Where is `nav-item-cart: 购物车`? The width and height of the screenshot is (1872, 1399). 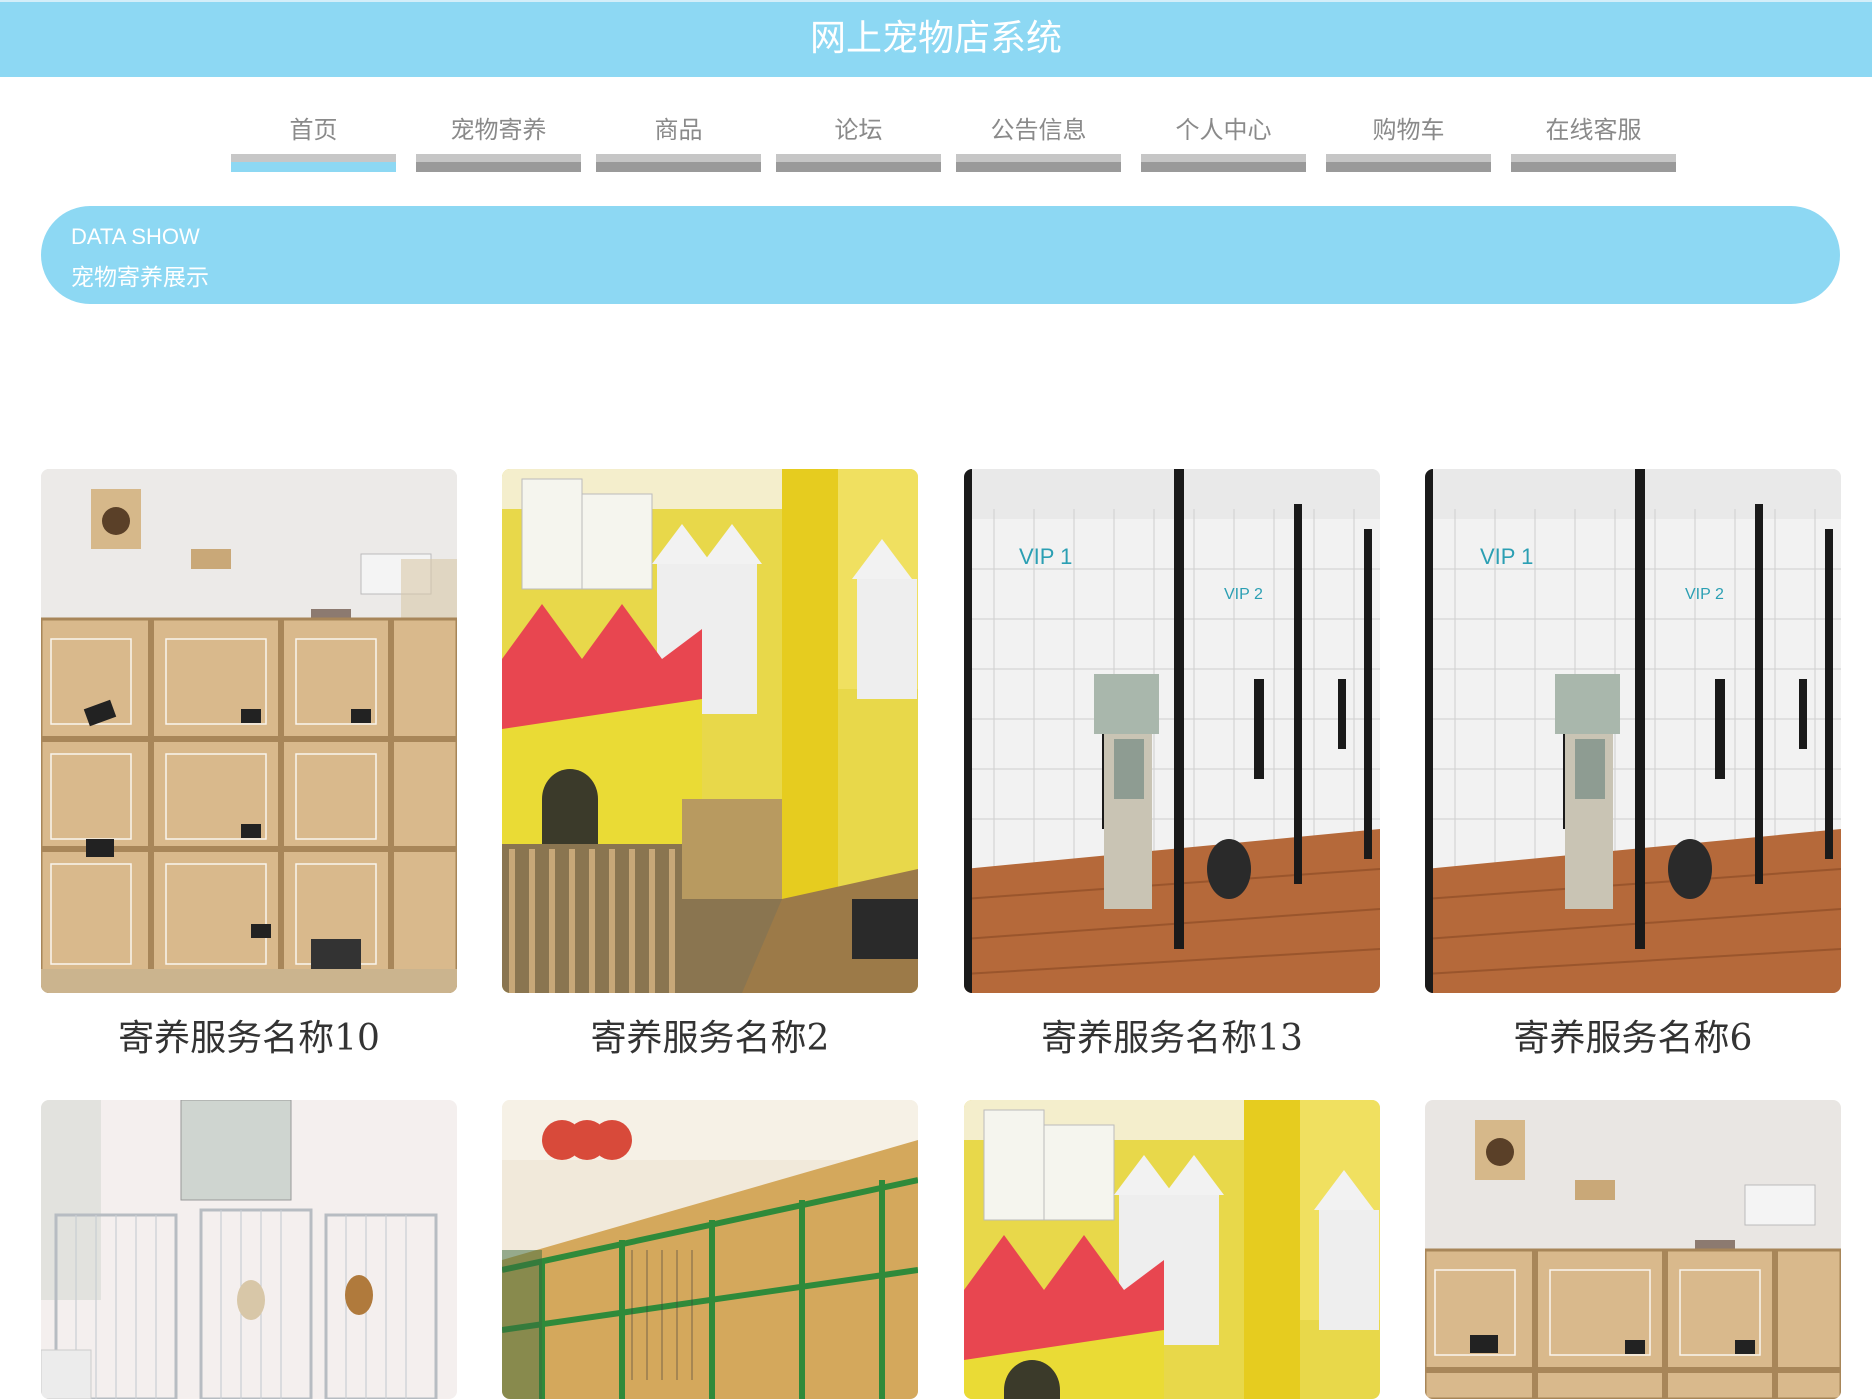 nav-item-cart: 购物车 is located at coordinates (1408, 136).